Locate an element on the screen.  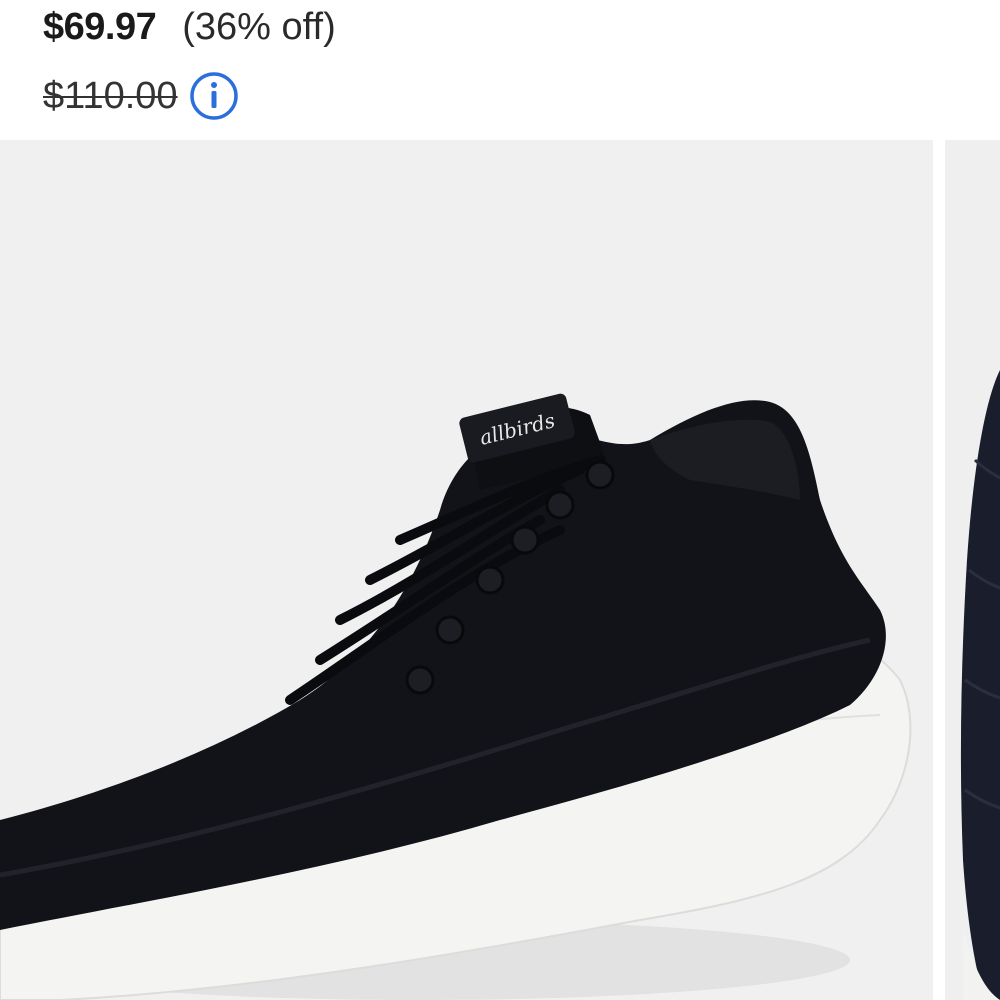
sale-price: $69.97 is located at coordinates (100, 27).